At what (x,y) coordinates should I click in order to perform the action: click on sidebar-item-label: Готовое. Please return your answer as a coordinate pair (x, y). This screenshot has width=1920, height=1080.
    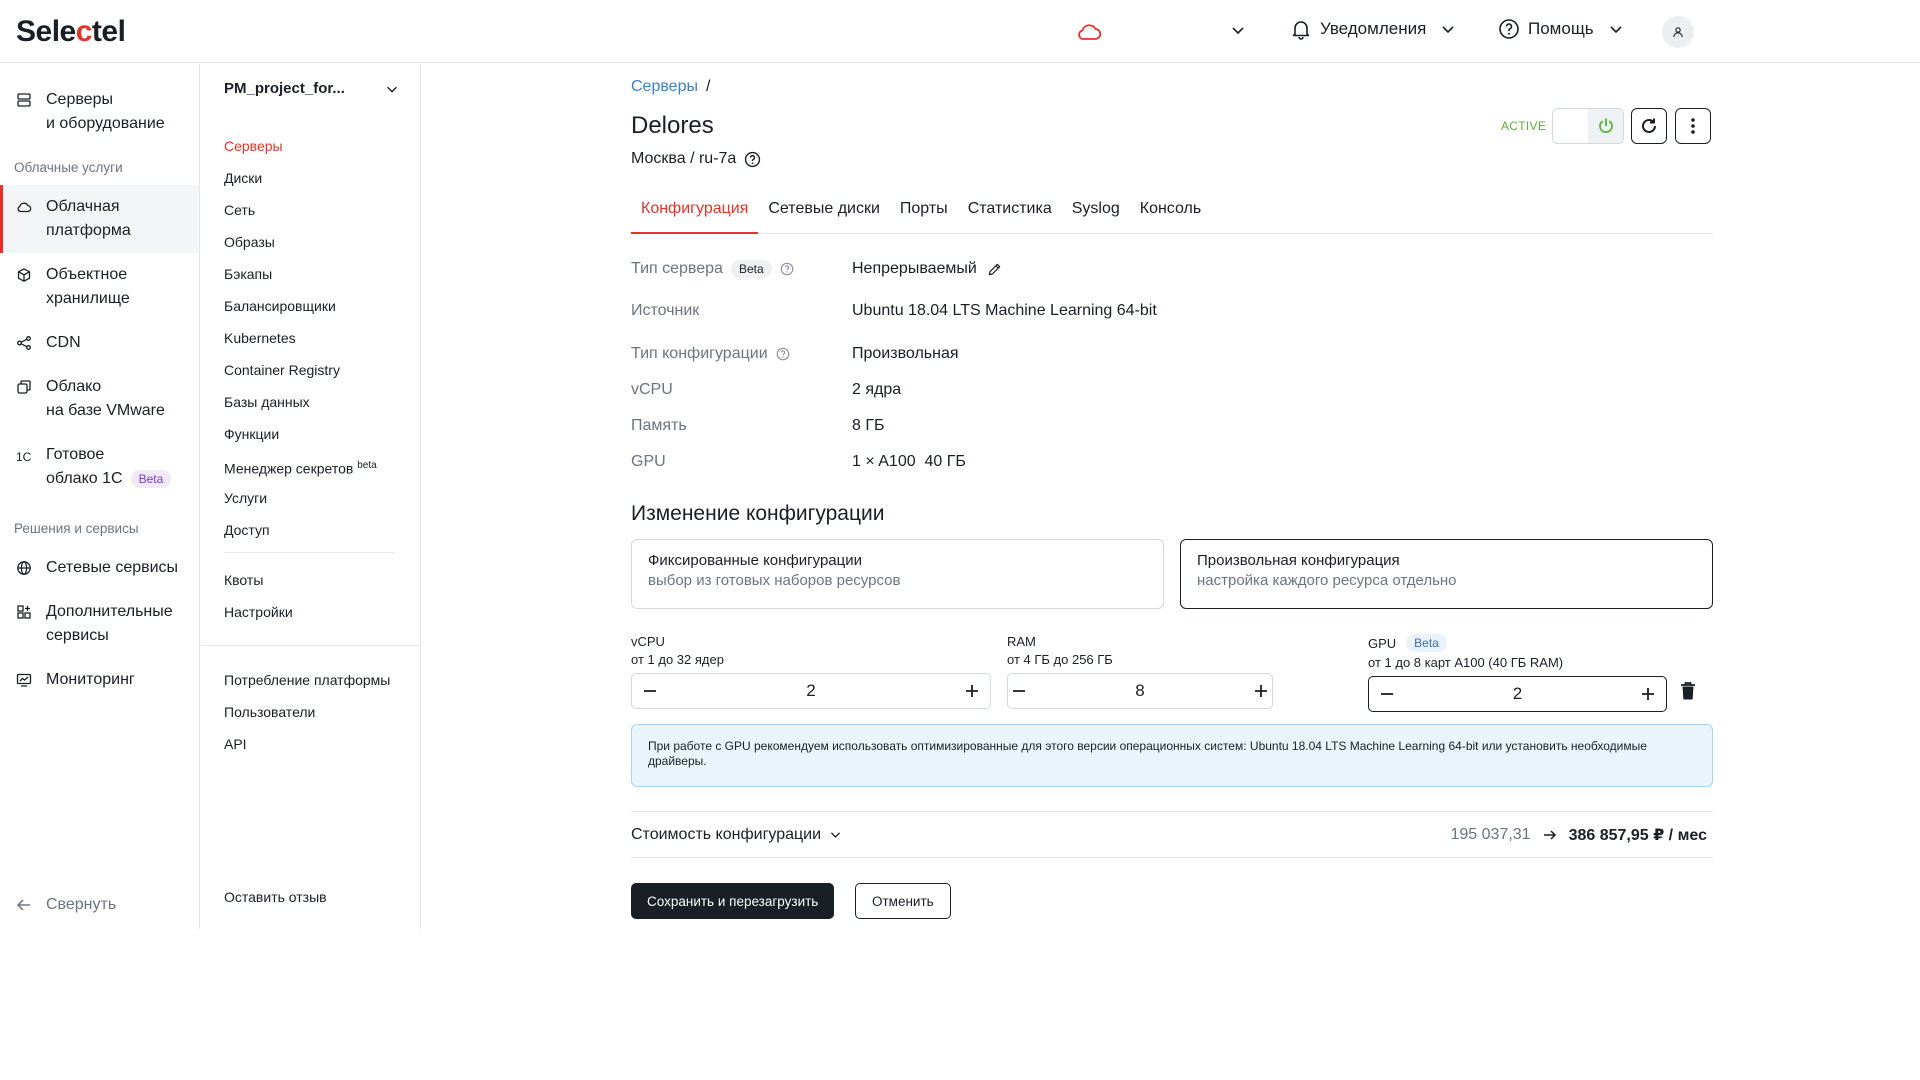
    Looking at the image, I should click on (75, 454).